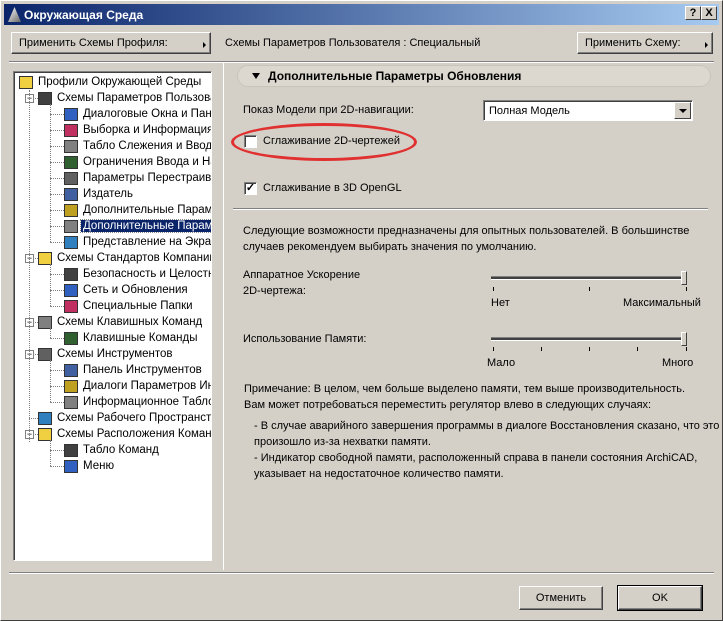 This screenshot has width=723, height=621. Describe the element at coordinates (474, 76) in the screenshot. I see `section-header: Дополнительные Параметры Обновления` at that location.